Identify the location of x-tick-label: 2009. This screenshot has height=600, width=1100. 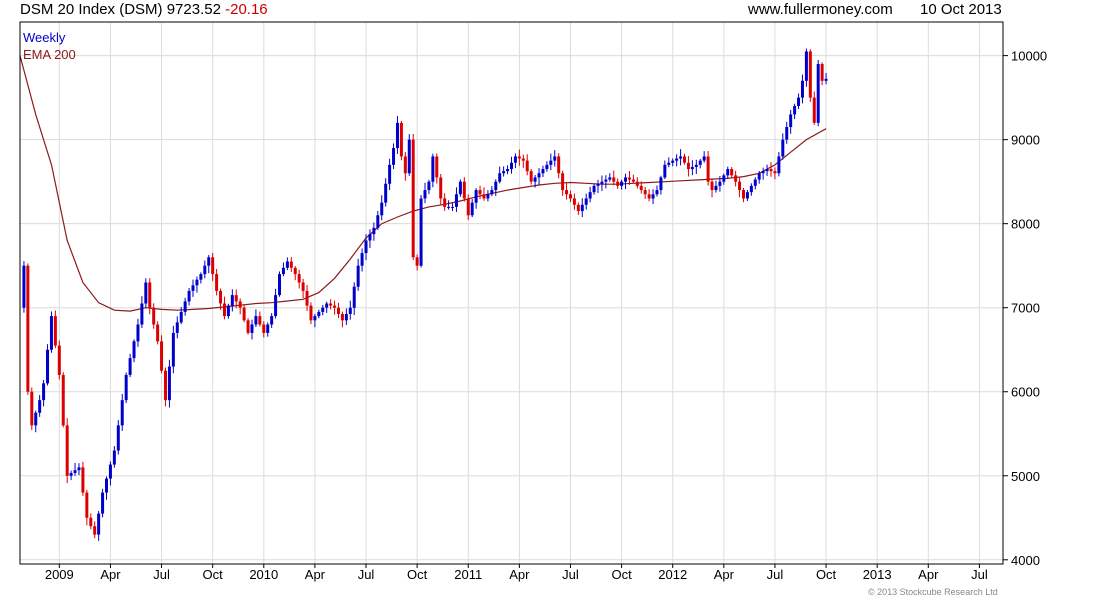
(59, 574).